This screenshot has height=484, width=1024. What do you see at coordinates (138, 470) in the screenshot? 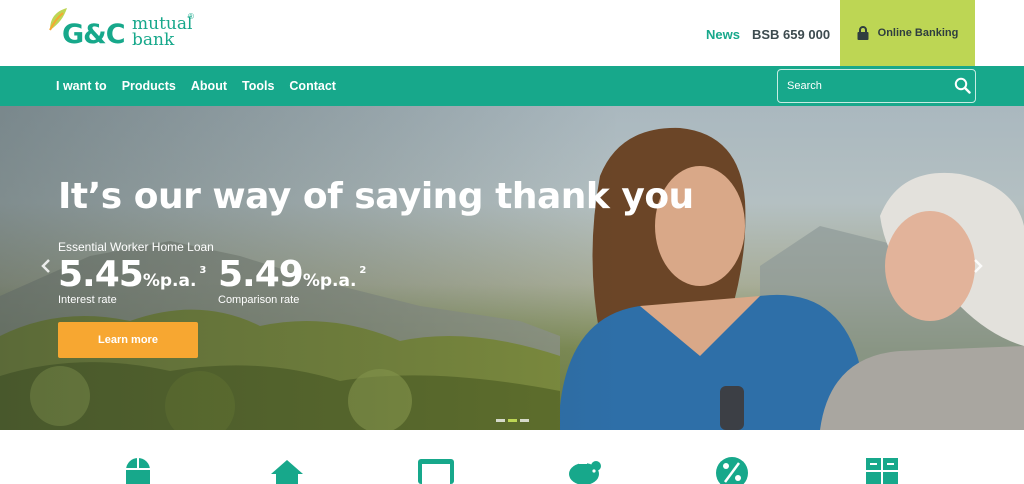
I see `mouse-icon` at bounding box center [138, 470].